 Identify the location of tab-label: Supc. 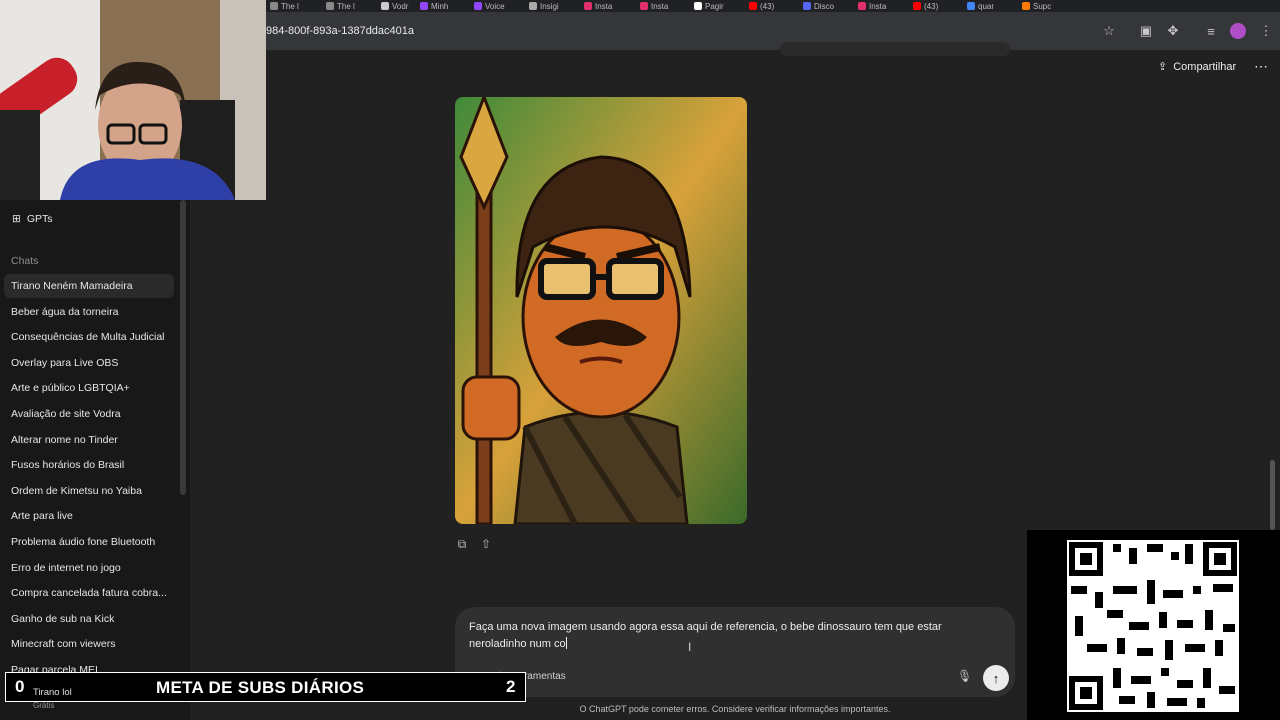
(1042, 6).